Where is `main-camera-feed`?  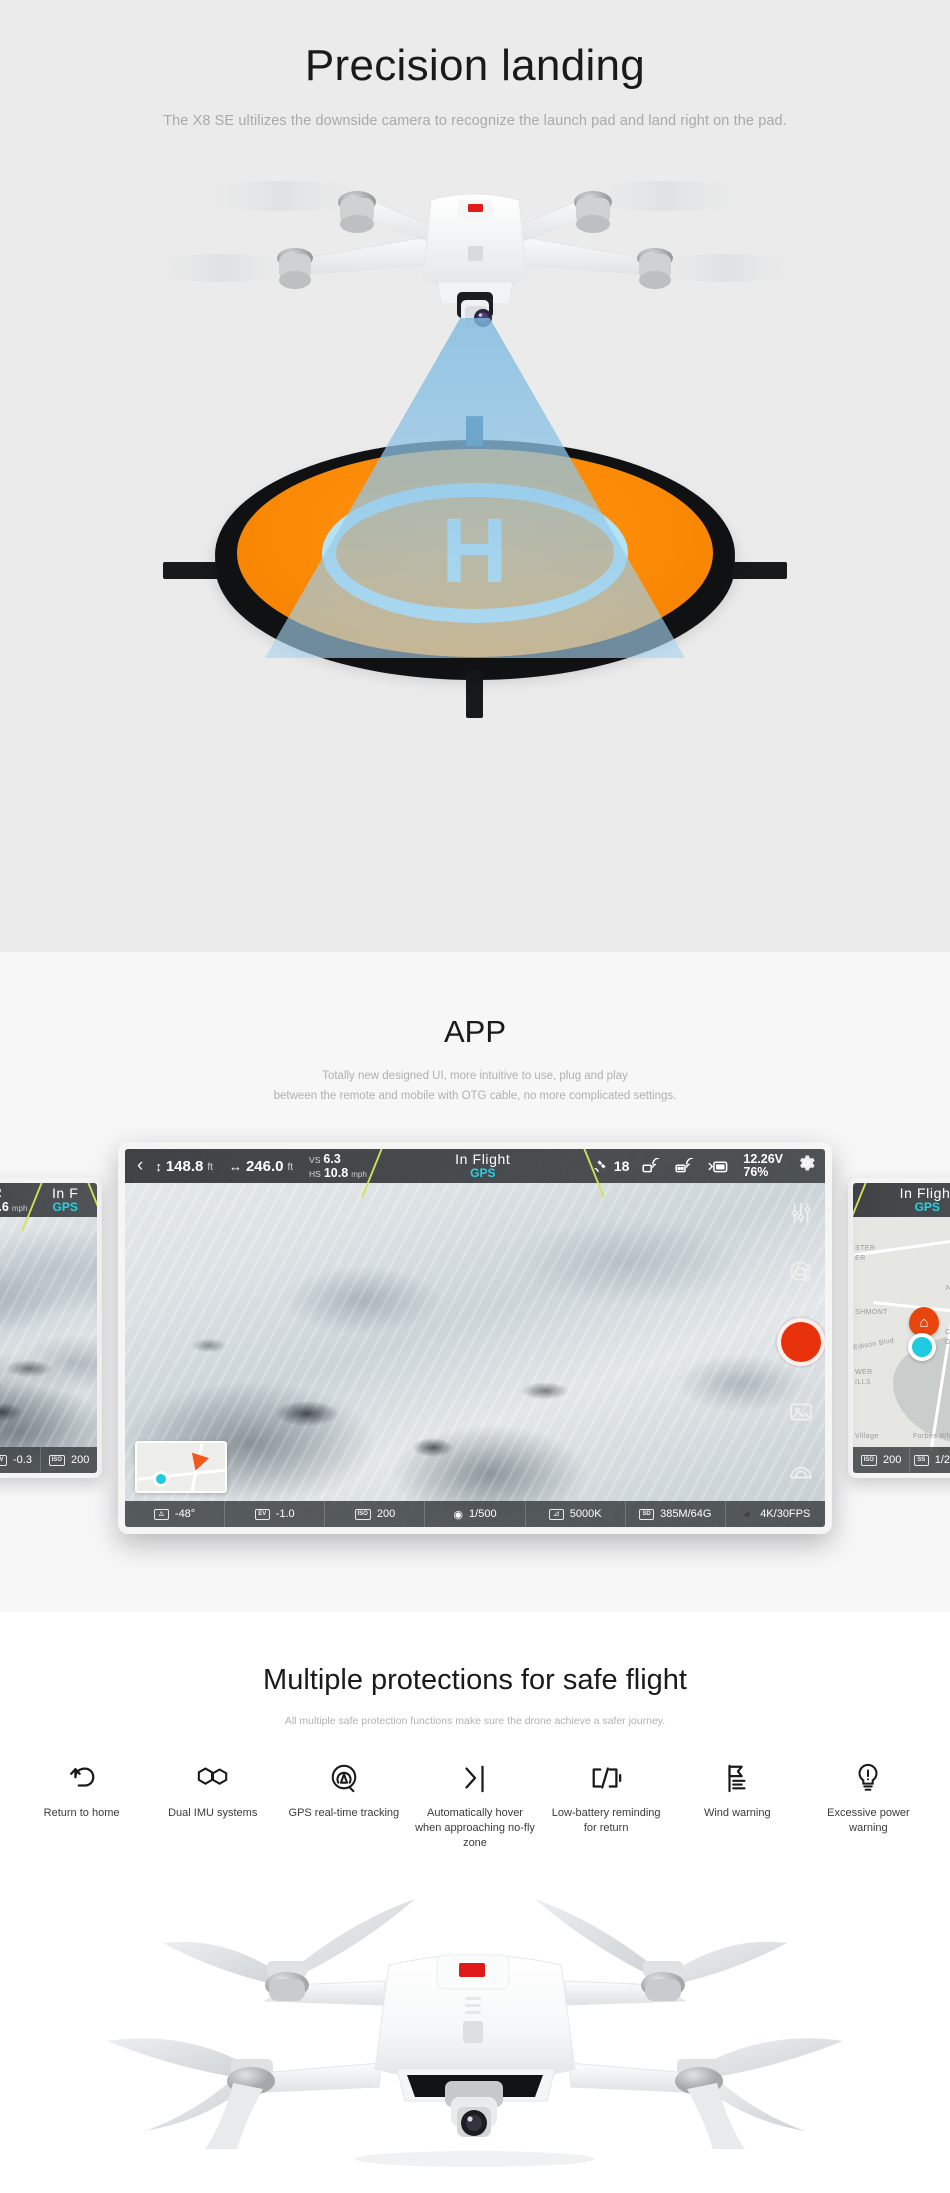
main-camera-feed is located at coordinates (475, 1338).